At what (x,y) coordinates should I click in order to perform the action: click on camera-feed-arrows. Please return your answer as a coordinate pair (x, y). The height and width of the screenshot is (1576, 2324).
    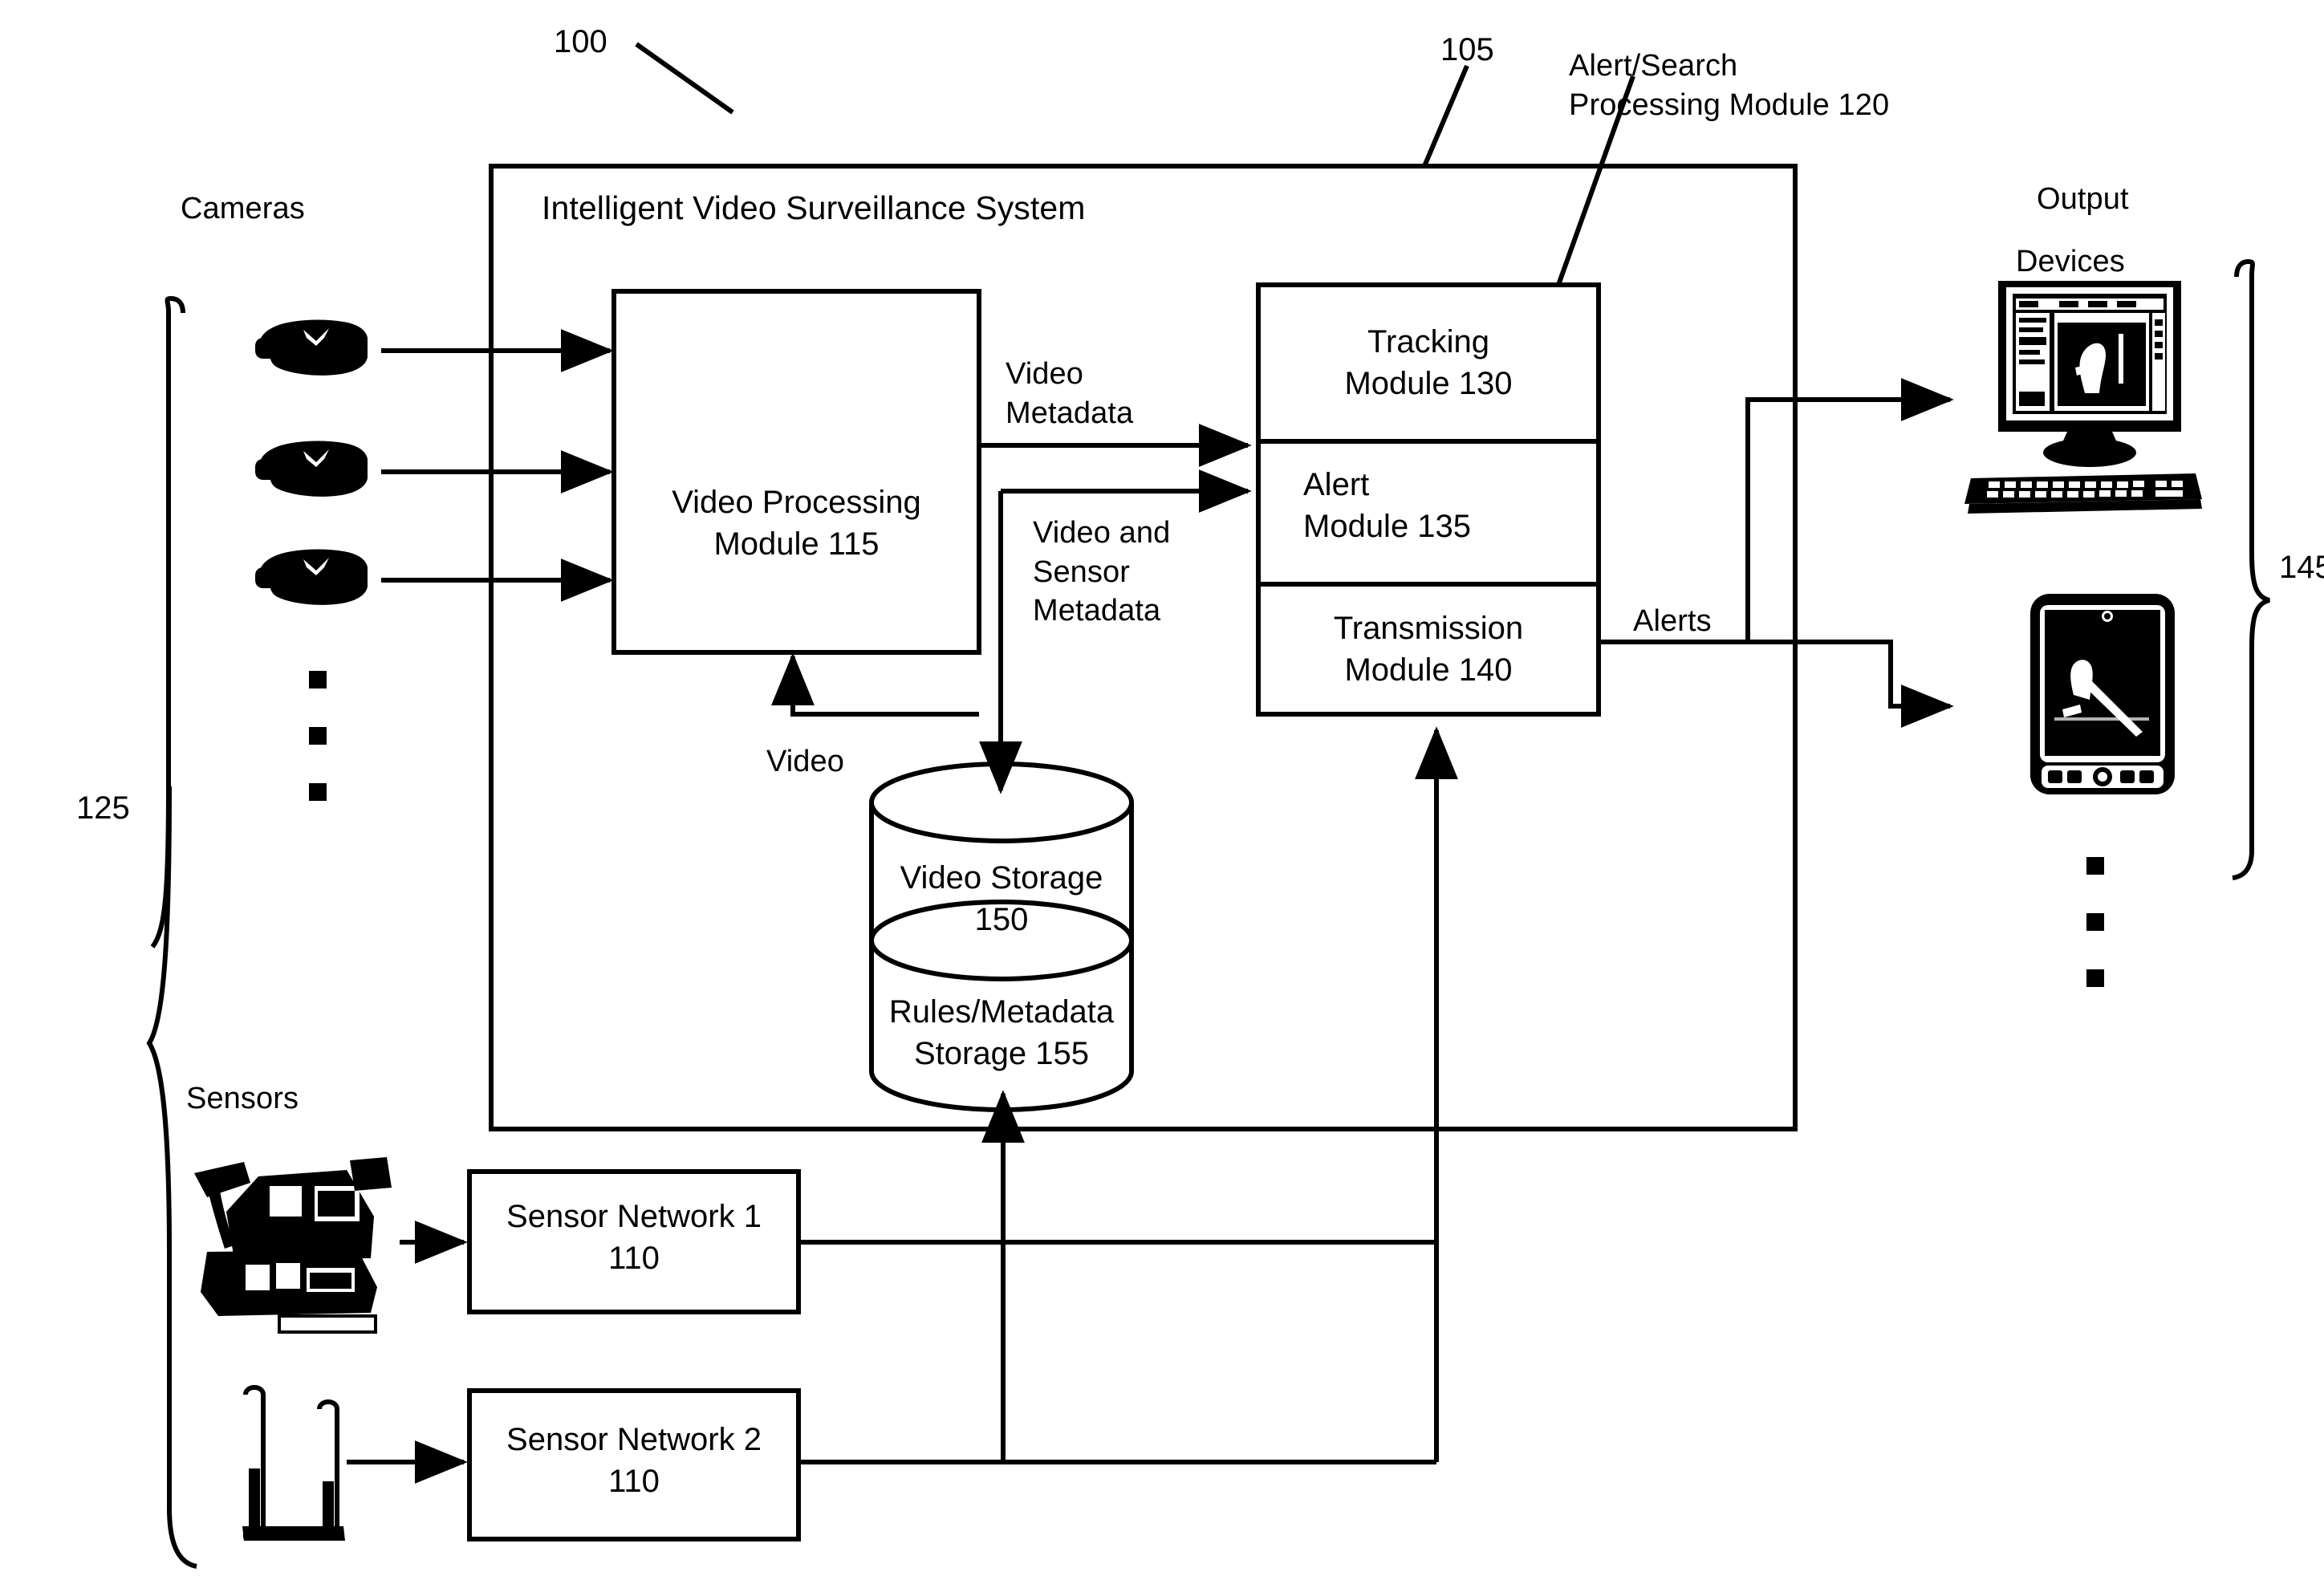
    Looking at the image, I should click on (497, 465).